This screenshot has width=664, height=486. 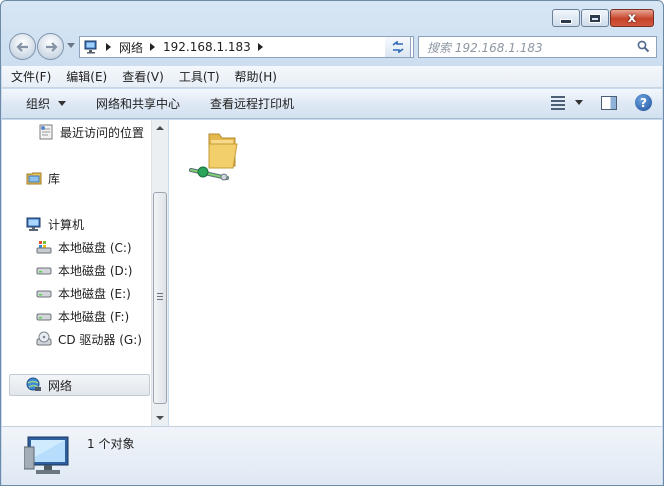 What do you see at coordinates (46, 455) in the screenshot?
I see `network-computer-icon` at bounding box center [46, 455].